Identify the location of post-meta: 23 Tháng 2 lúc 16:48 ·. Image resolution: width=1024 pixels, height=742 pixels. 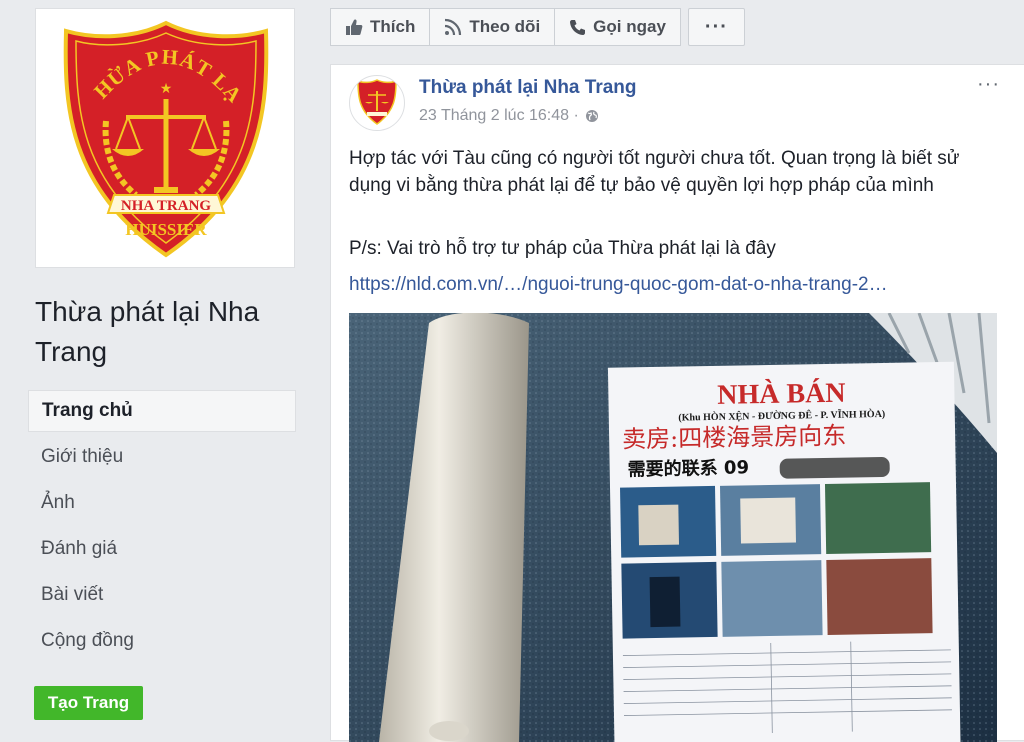
(509, 116).